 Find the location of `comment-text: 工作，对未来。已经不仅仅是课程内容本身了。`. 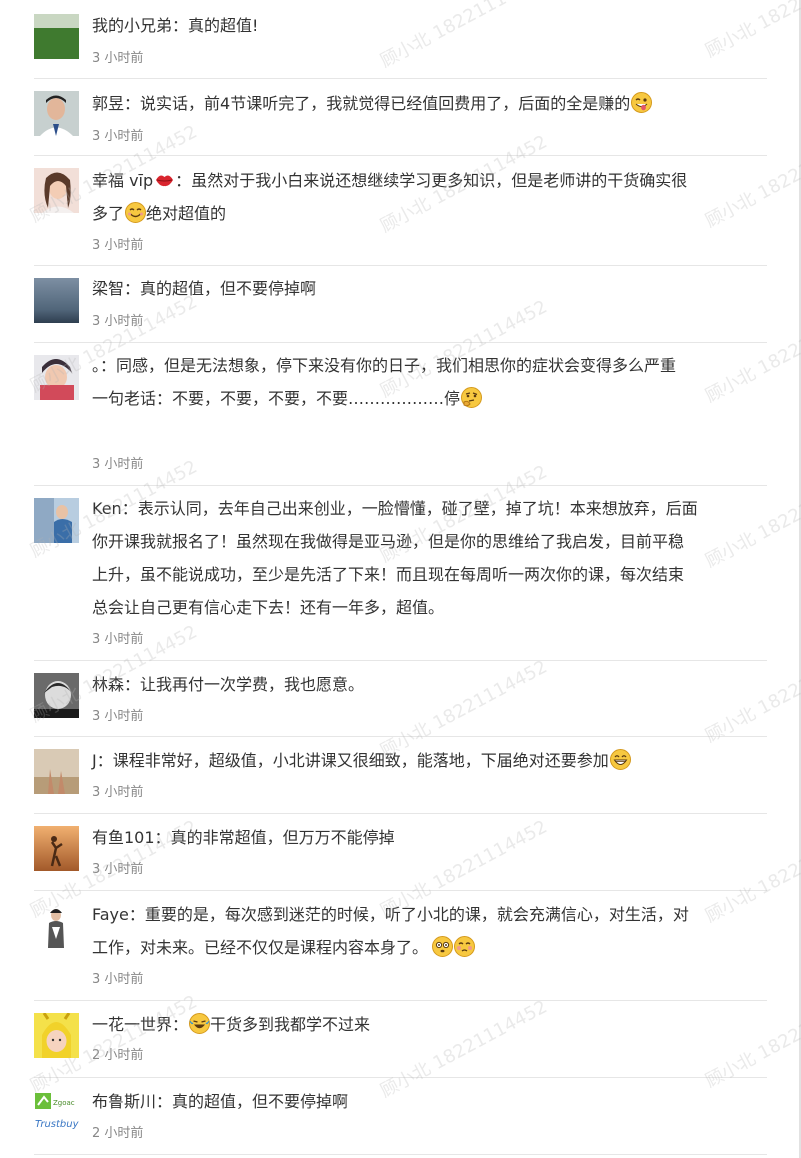

comment-text: 工作，对未来。已经不仅仅是课程内容本身了。 is located at coordinates (260, 947).